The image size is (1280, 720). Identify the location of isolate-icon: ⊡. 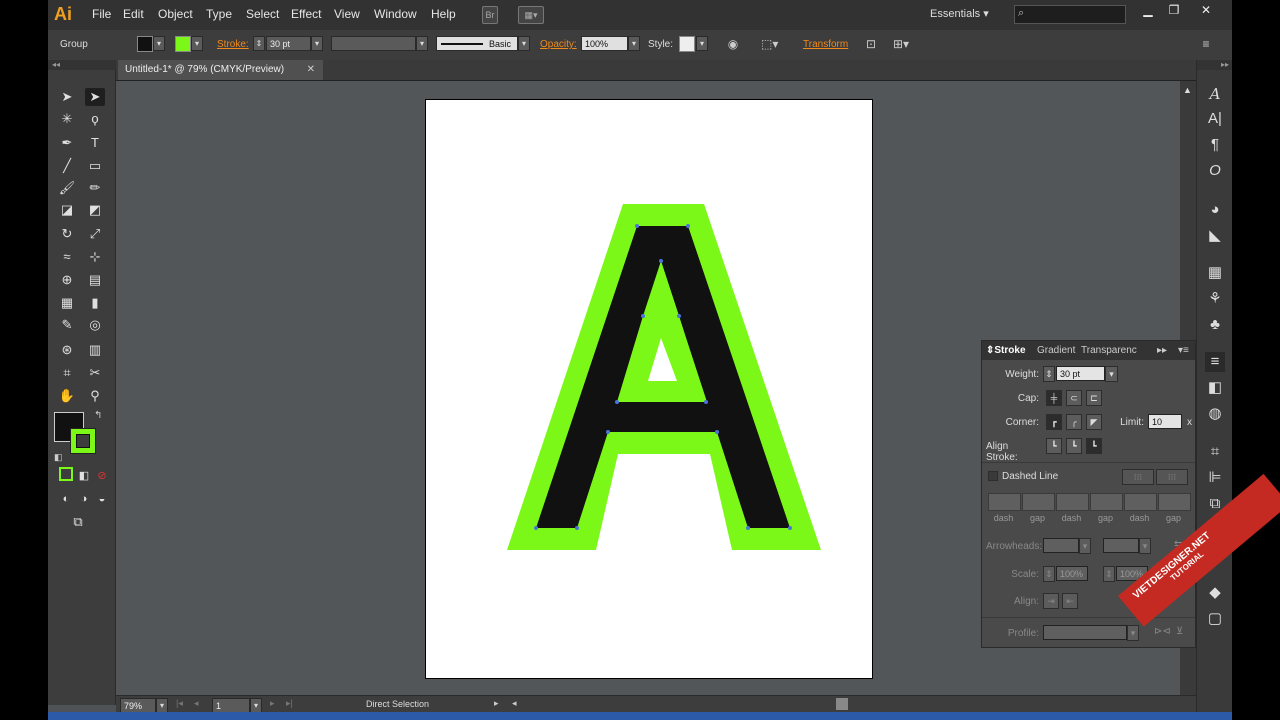
(871, 44).